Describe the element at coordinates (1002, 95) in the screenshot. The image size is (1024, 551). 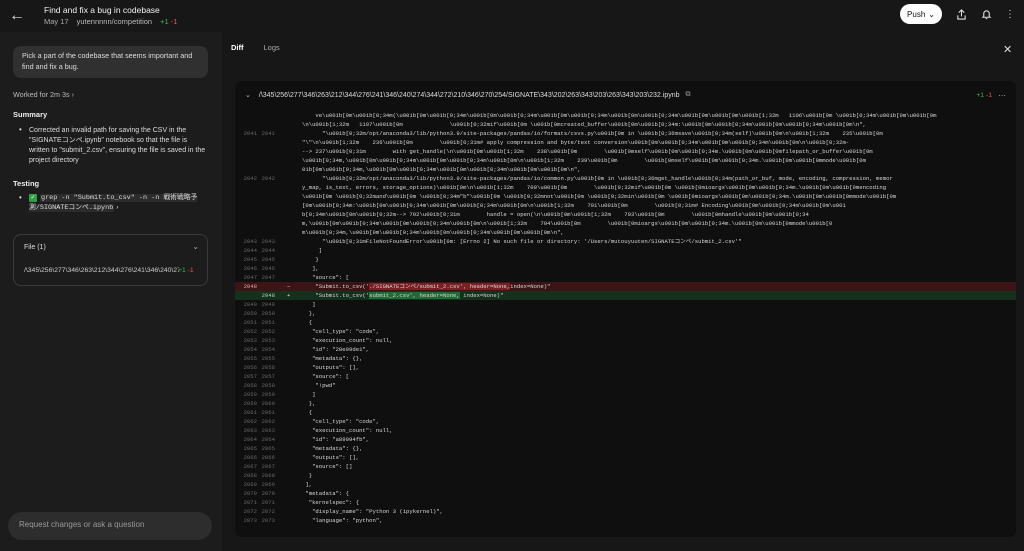
I see `more-horizontal-icon: ⋯` at that location.